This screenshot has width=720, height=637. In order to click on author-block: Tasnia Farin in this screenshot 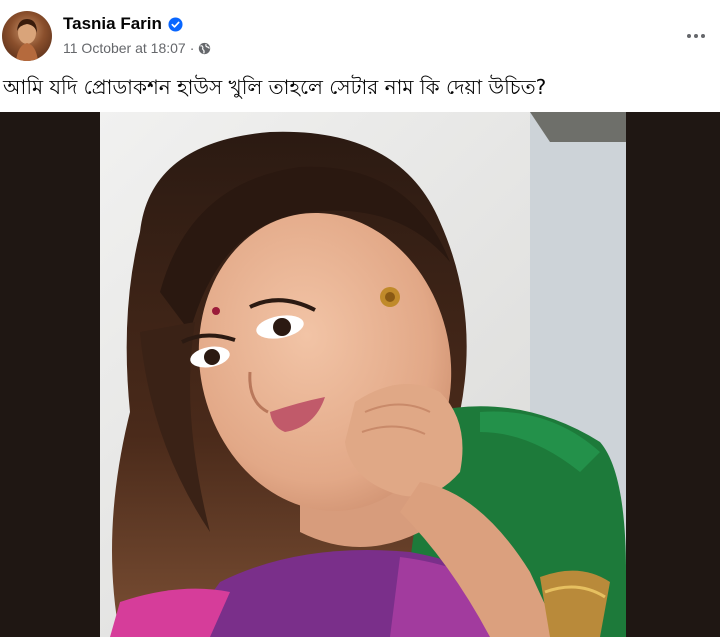, I will do `click(123, 24)`.